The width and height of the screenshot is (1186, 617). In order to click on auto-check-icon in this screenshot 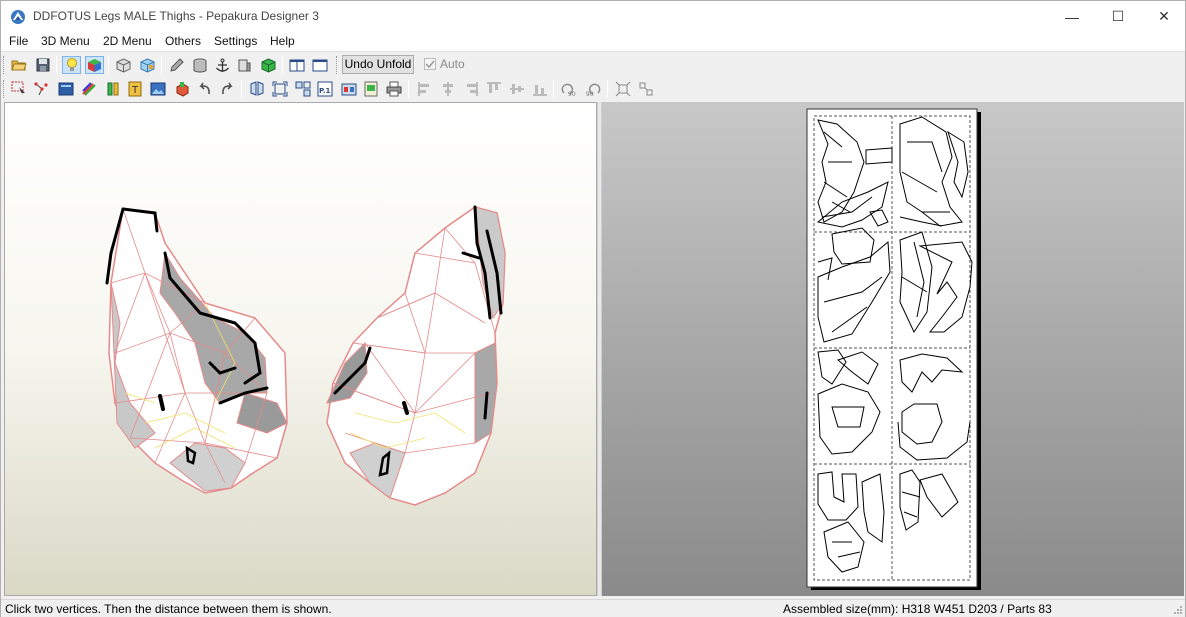, I will do `click(430, 64)`.